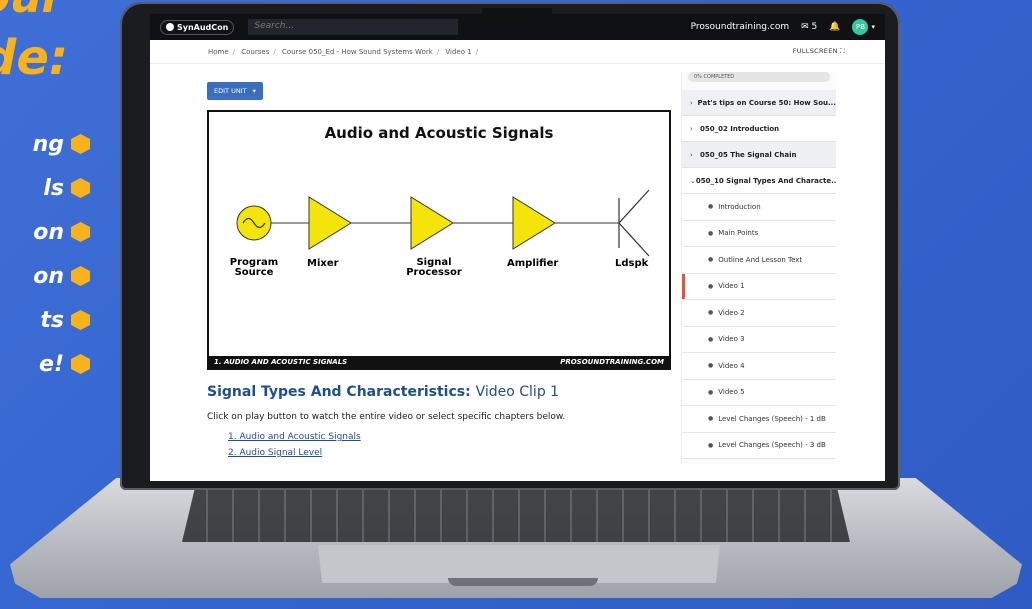 The image size is (1032, 609). I want to click on fullscreen-label: FULLSCREEN, so click(815, 51).